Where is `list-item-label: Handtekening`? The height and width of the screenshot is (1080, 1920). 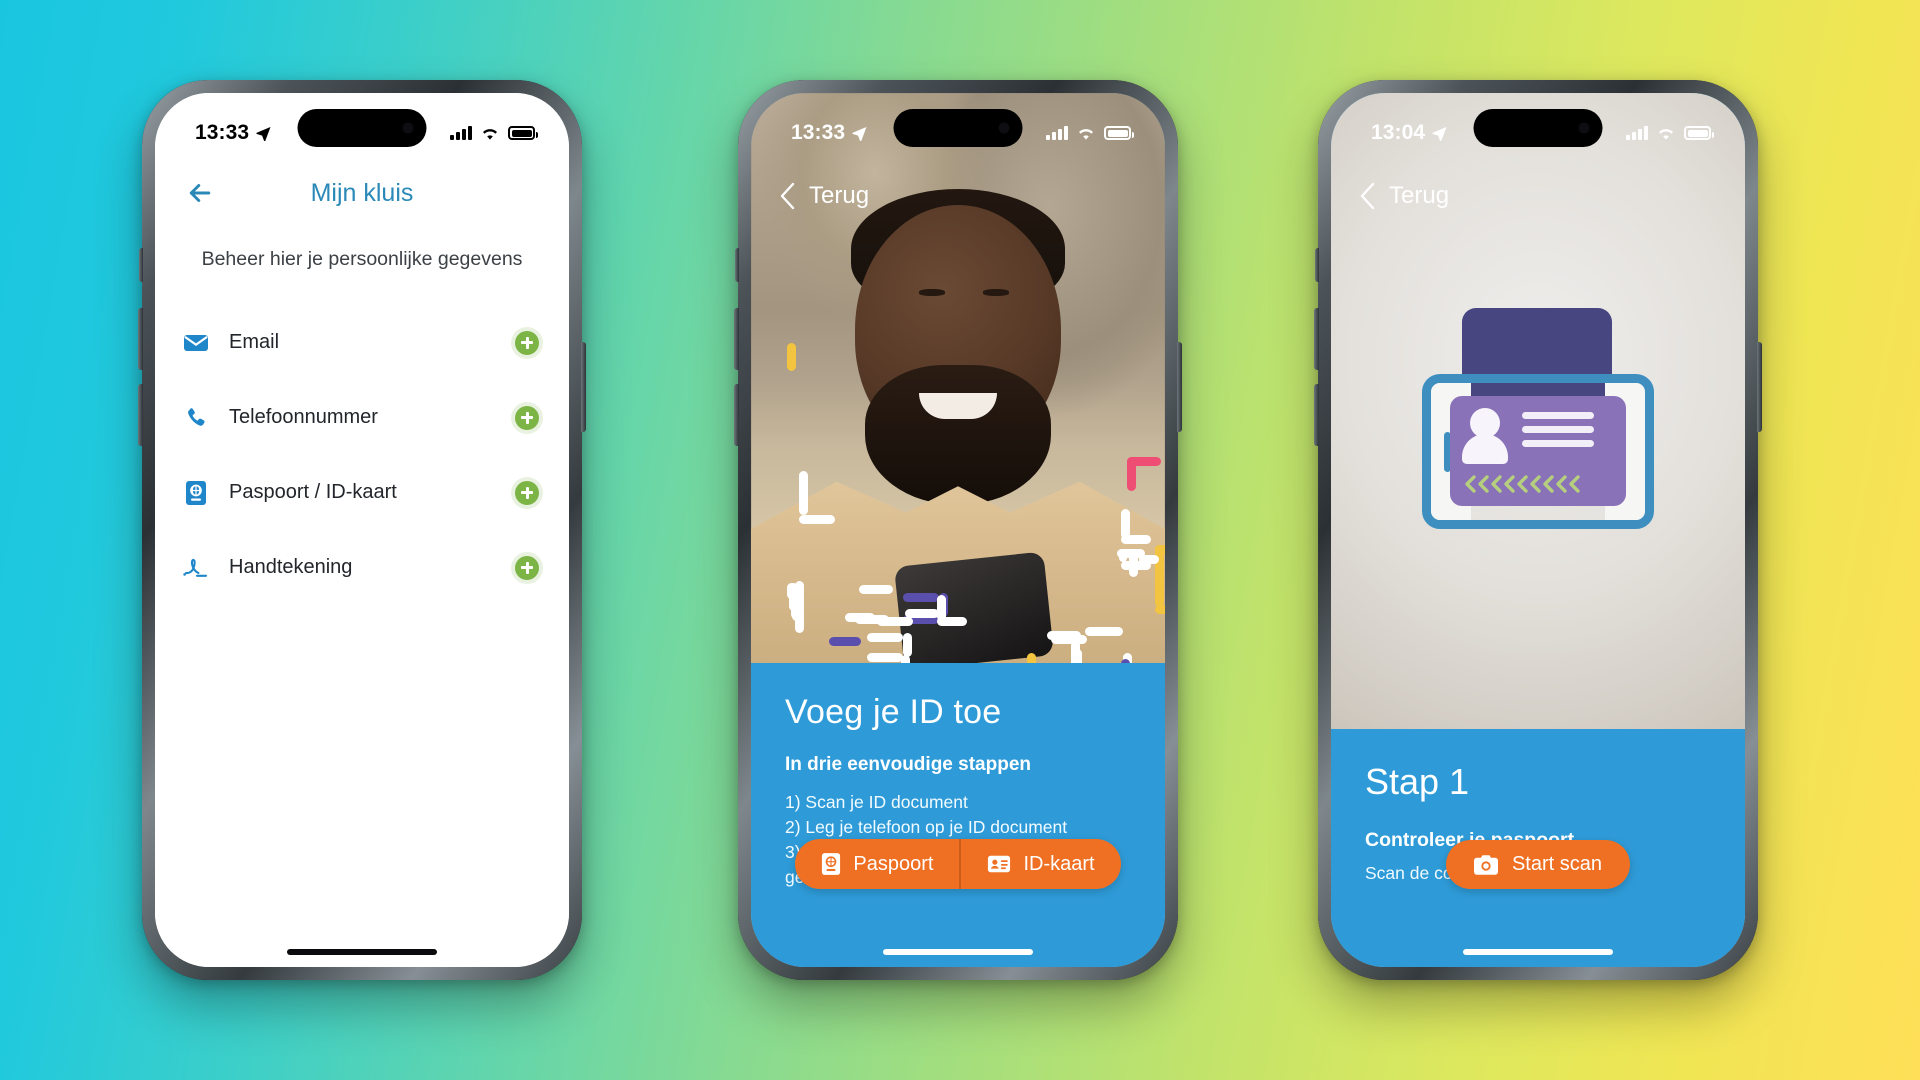 list-item-label: Handtekening is located at coordinates (291, 567).